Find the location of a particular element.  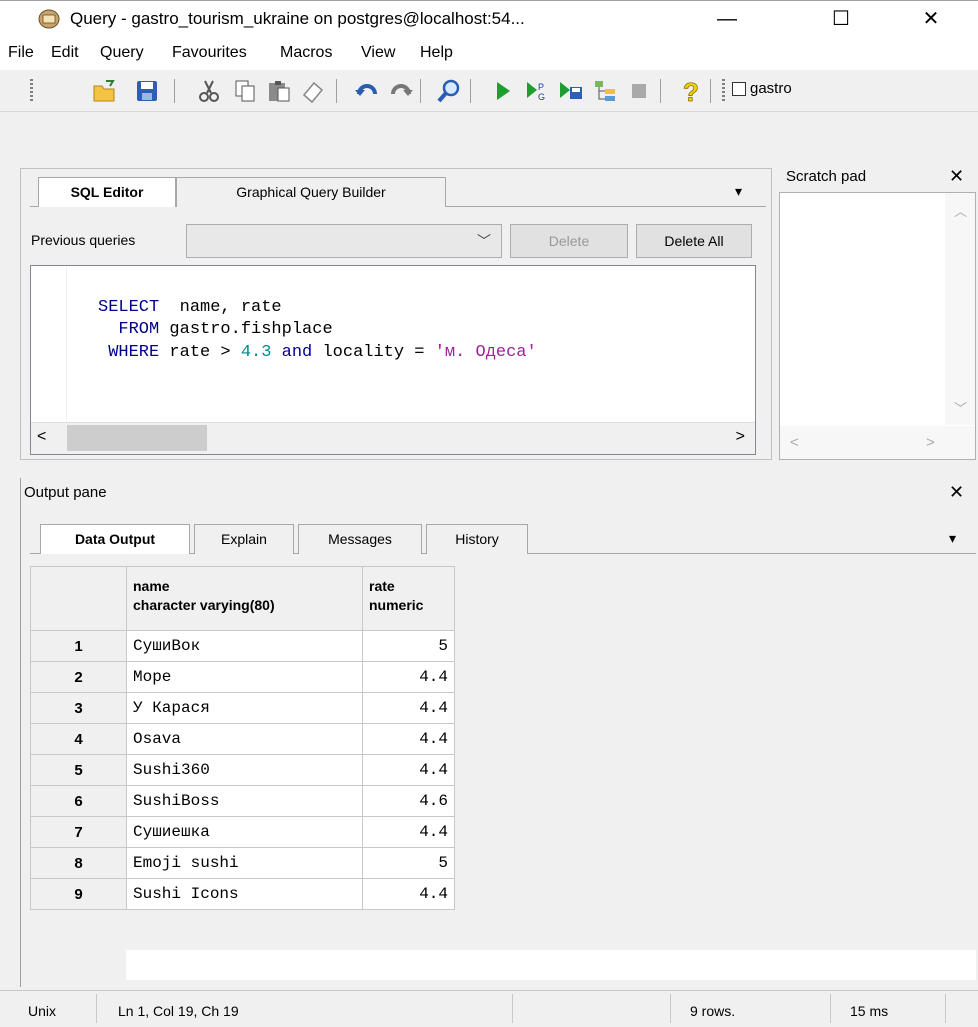

tab-graphical-query-builder: Graphical Query Builder is located at coordinates (311, 192).